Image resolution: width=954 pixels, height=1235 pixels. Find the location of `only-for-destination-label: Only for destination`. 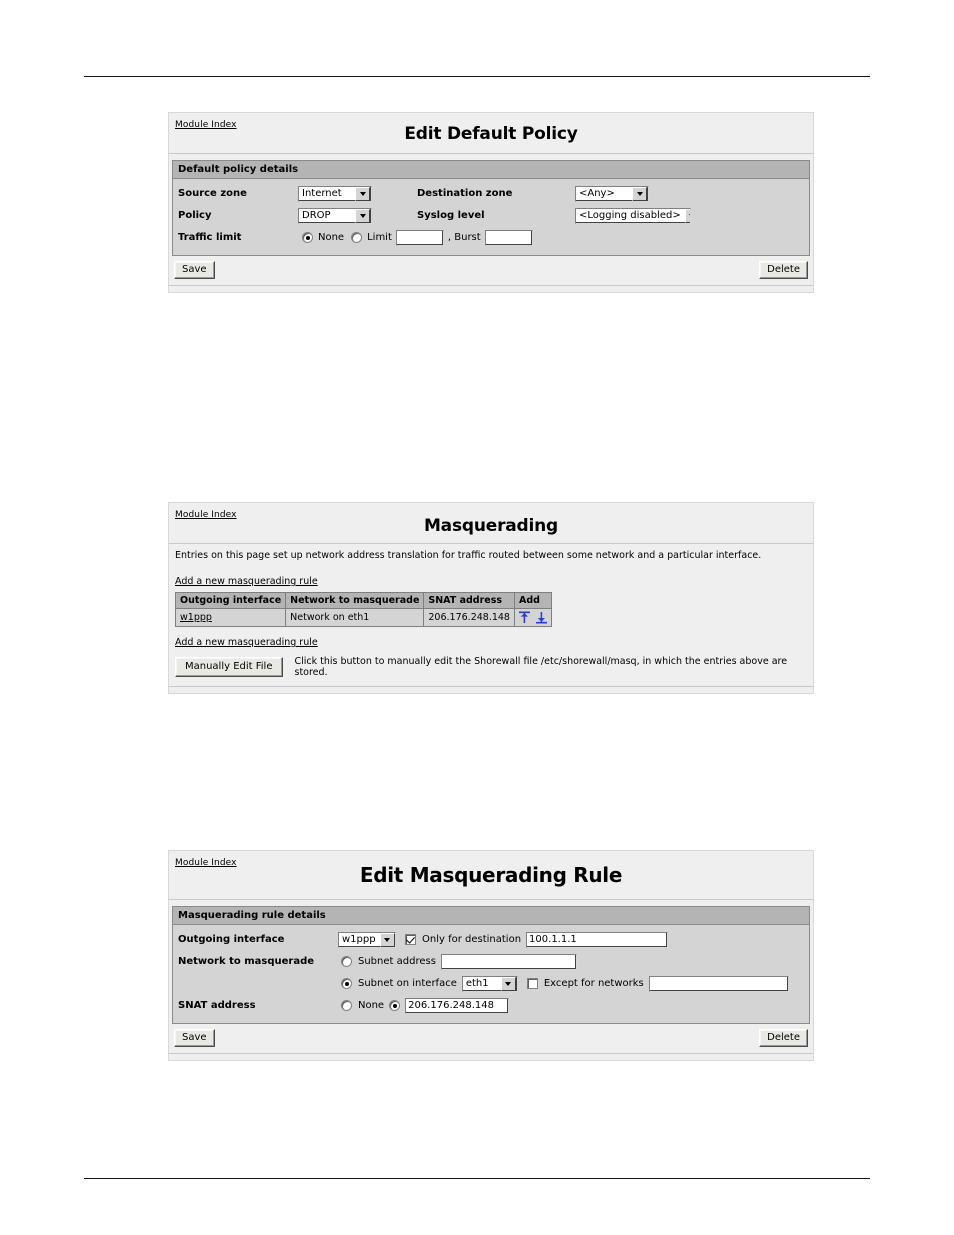

only-for-destination-label: Only for destination is located at coordinates (472, 939).